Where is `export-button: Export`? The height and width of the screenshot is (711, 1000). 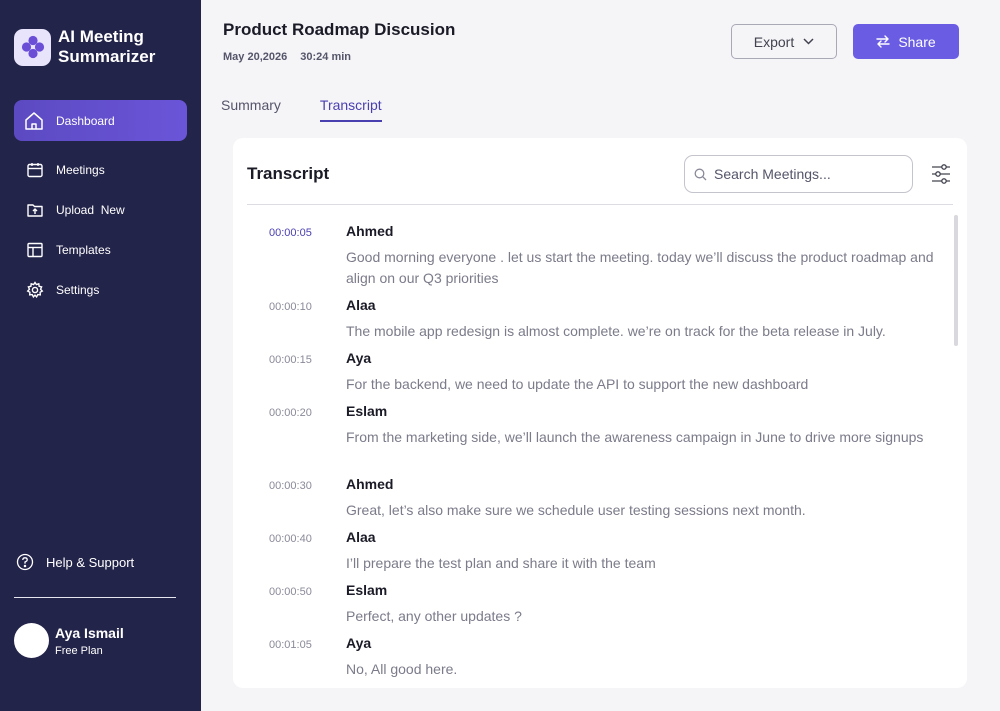
export-button: Export is located at coordinates (784, 41).